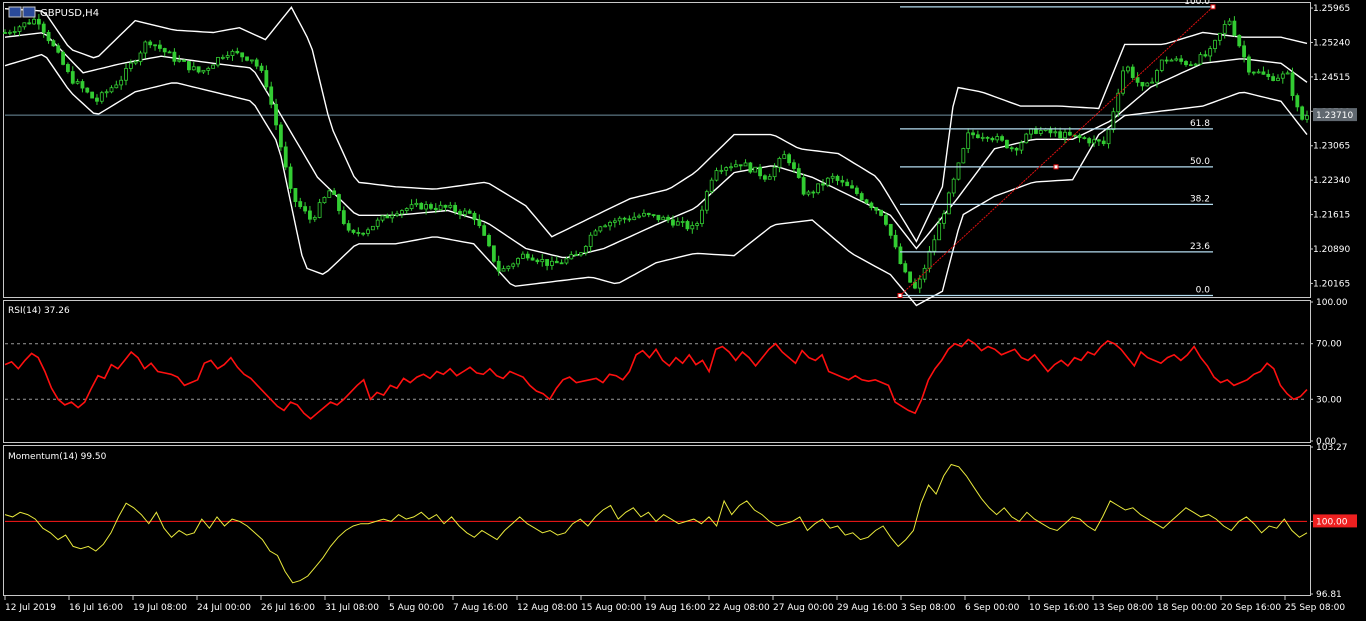 This screenshot has width=1366, height=621. What do you see at coordinates (1331, 181) in the screenshot?
I see `price-axis-label: 1.22340` at bounding box center [1331, 181].